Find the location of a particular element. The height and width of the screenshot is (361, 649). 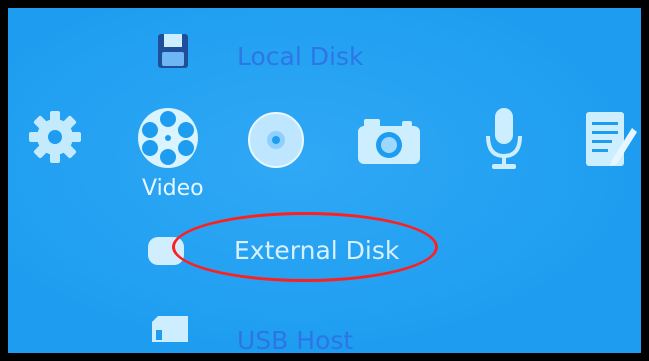

storage-item-label: USB Host is located at coordinates (295, 339).